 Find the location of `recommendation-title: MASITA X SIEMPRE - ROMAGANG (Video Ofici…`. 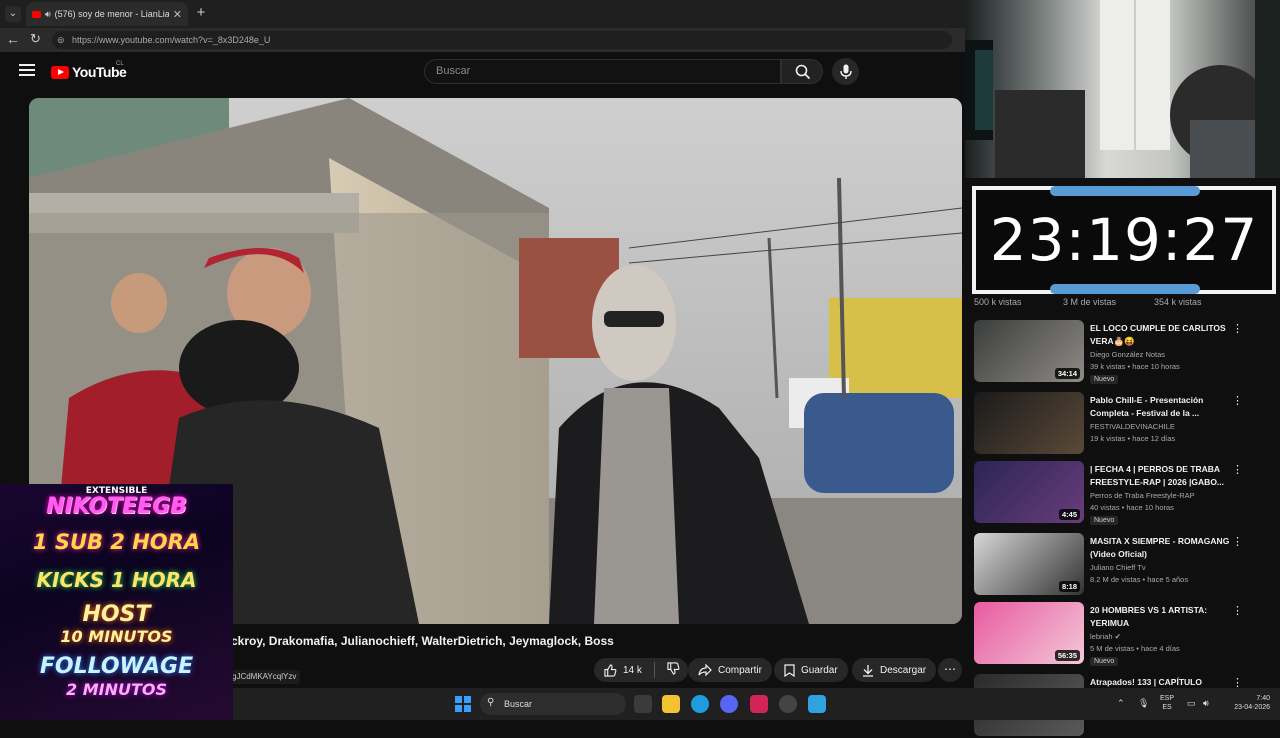

recommendation-title: MASITA X SIEMPRE - ROMAGANG (Video Ofici… is located at coordinates (1160, 547).